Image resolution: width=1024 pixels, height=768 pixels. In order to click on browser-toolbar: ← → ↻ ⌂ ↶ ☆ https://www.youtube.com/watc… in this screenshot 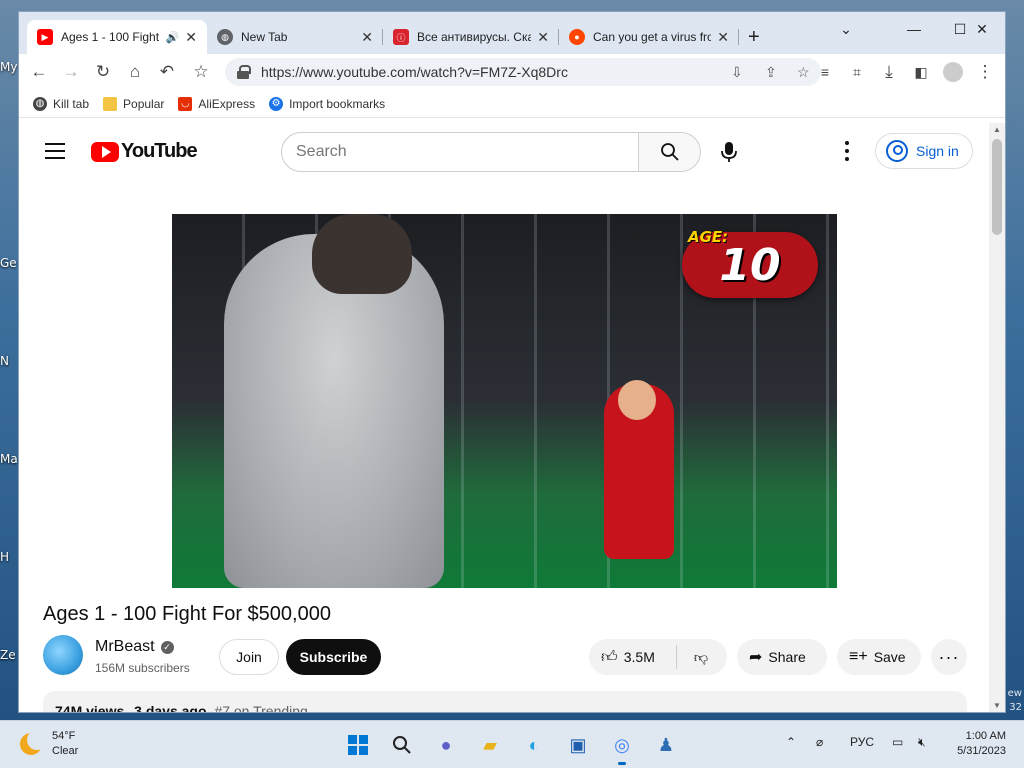, I will do `click(512, 72)`.